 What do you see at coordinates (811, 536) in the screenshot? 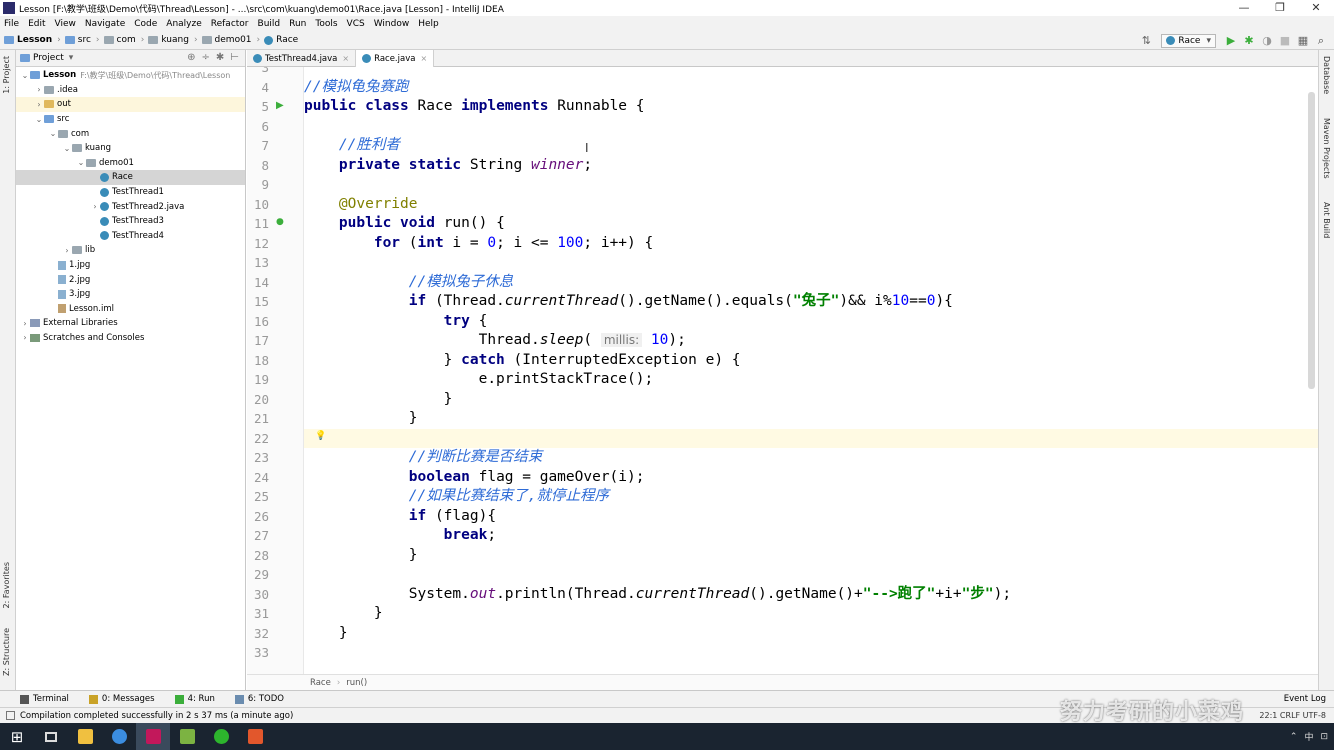
I see `code-line: break;` at bounding box center [811, 536].